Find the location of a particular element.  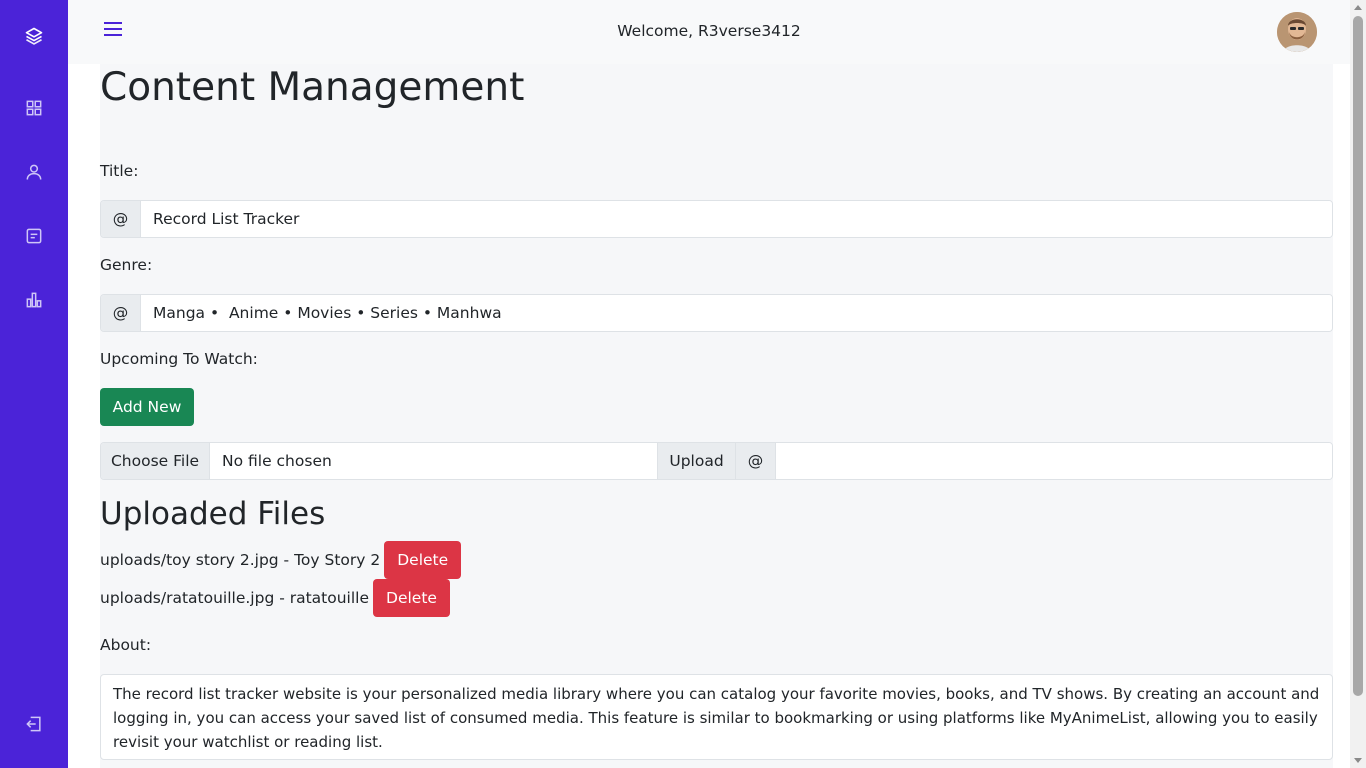

uploaded-files-heading: Uploaded Files is located at coordinates (213, 514).